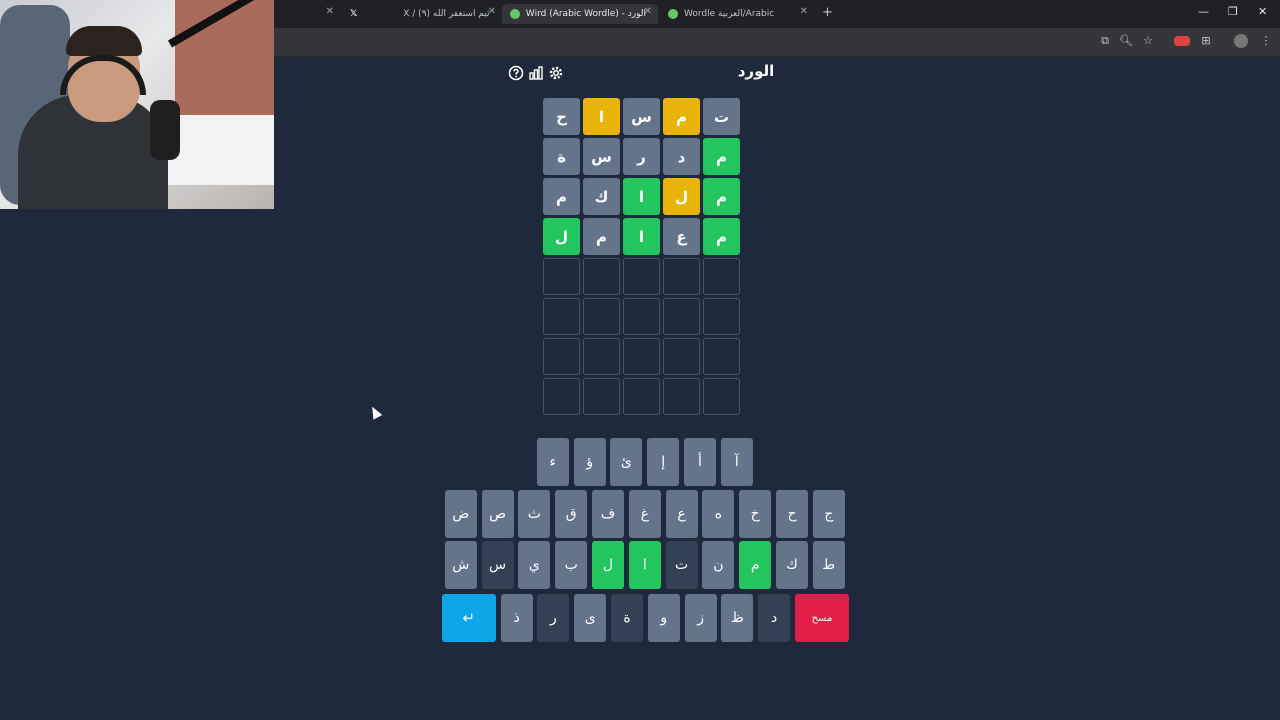 The width and height of the screenshot is (1280, 720). Describe the element at coordinates (718, 514) in the screenshot. I see `key: ه` at that location.